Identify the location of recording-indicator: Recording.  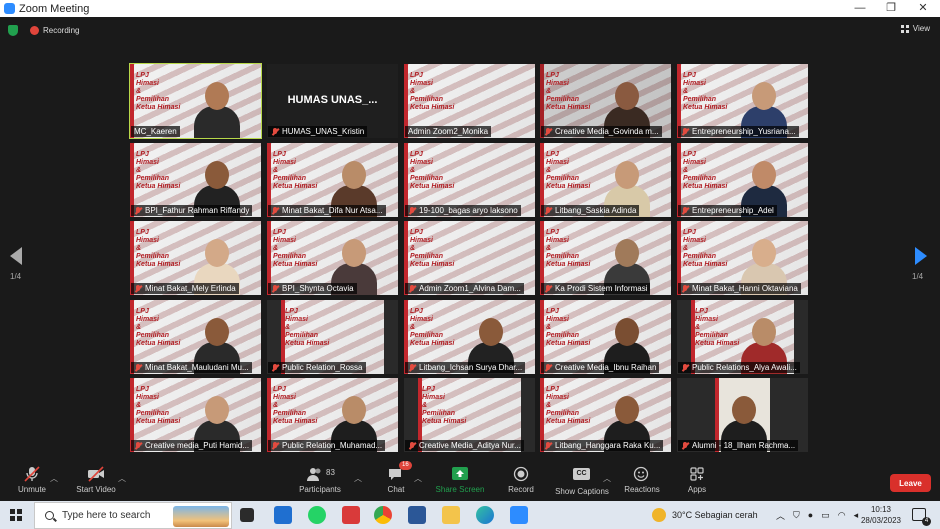
(54, 30).